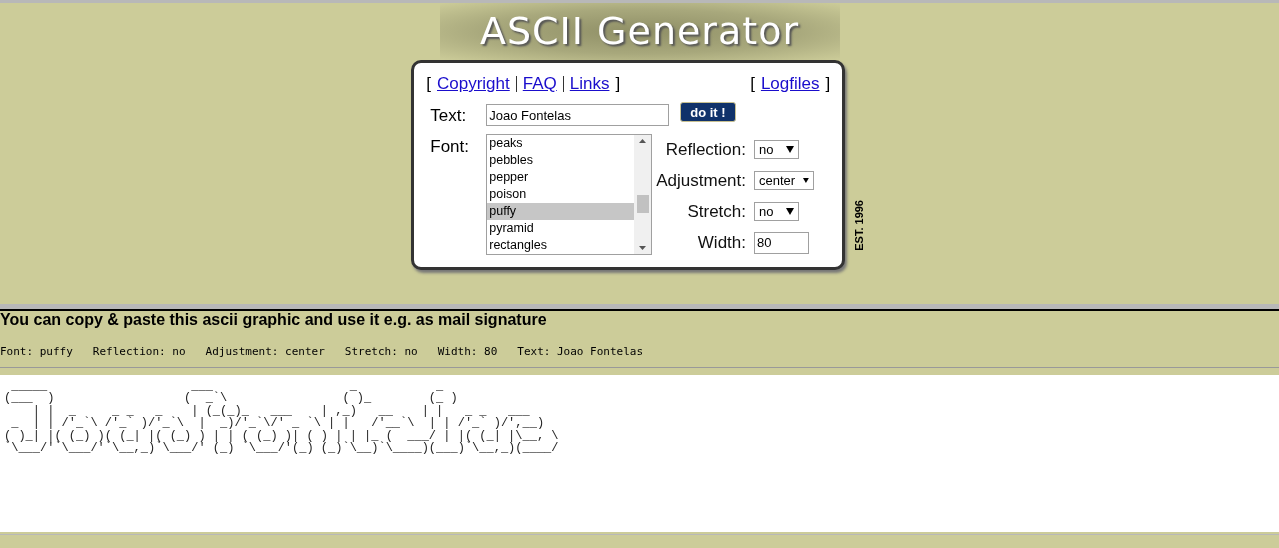 Image resolution: width=1279 pixels, height=548 pixels. I want to click on font-option: rectangles, so click(561, 245).